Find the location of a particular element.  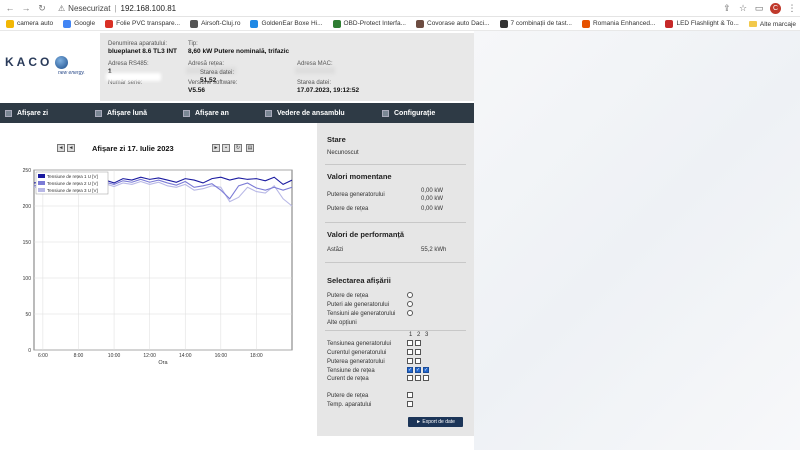

radio-label-grid-power: Putere de rețea is located at coordinates (348, 296).